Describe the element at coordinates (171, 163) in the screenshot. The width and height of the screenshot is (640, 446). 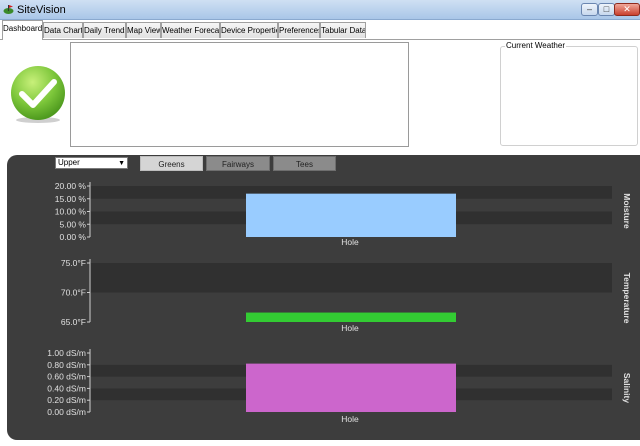
I see `greens-button: Greens` at that location.